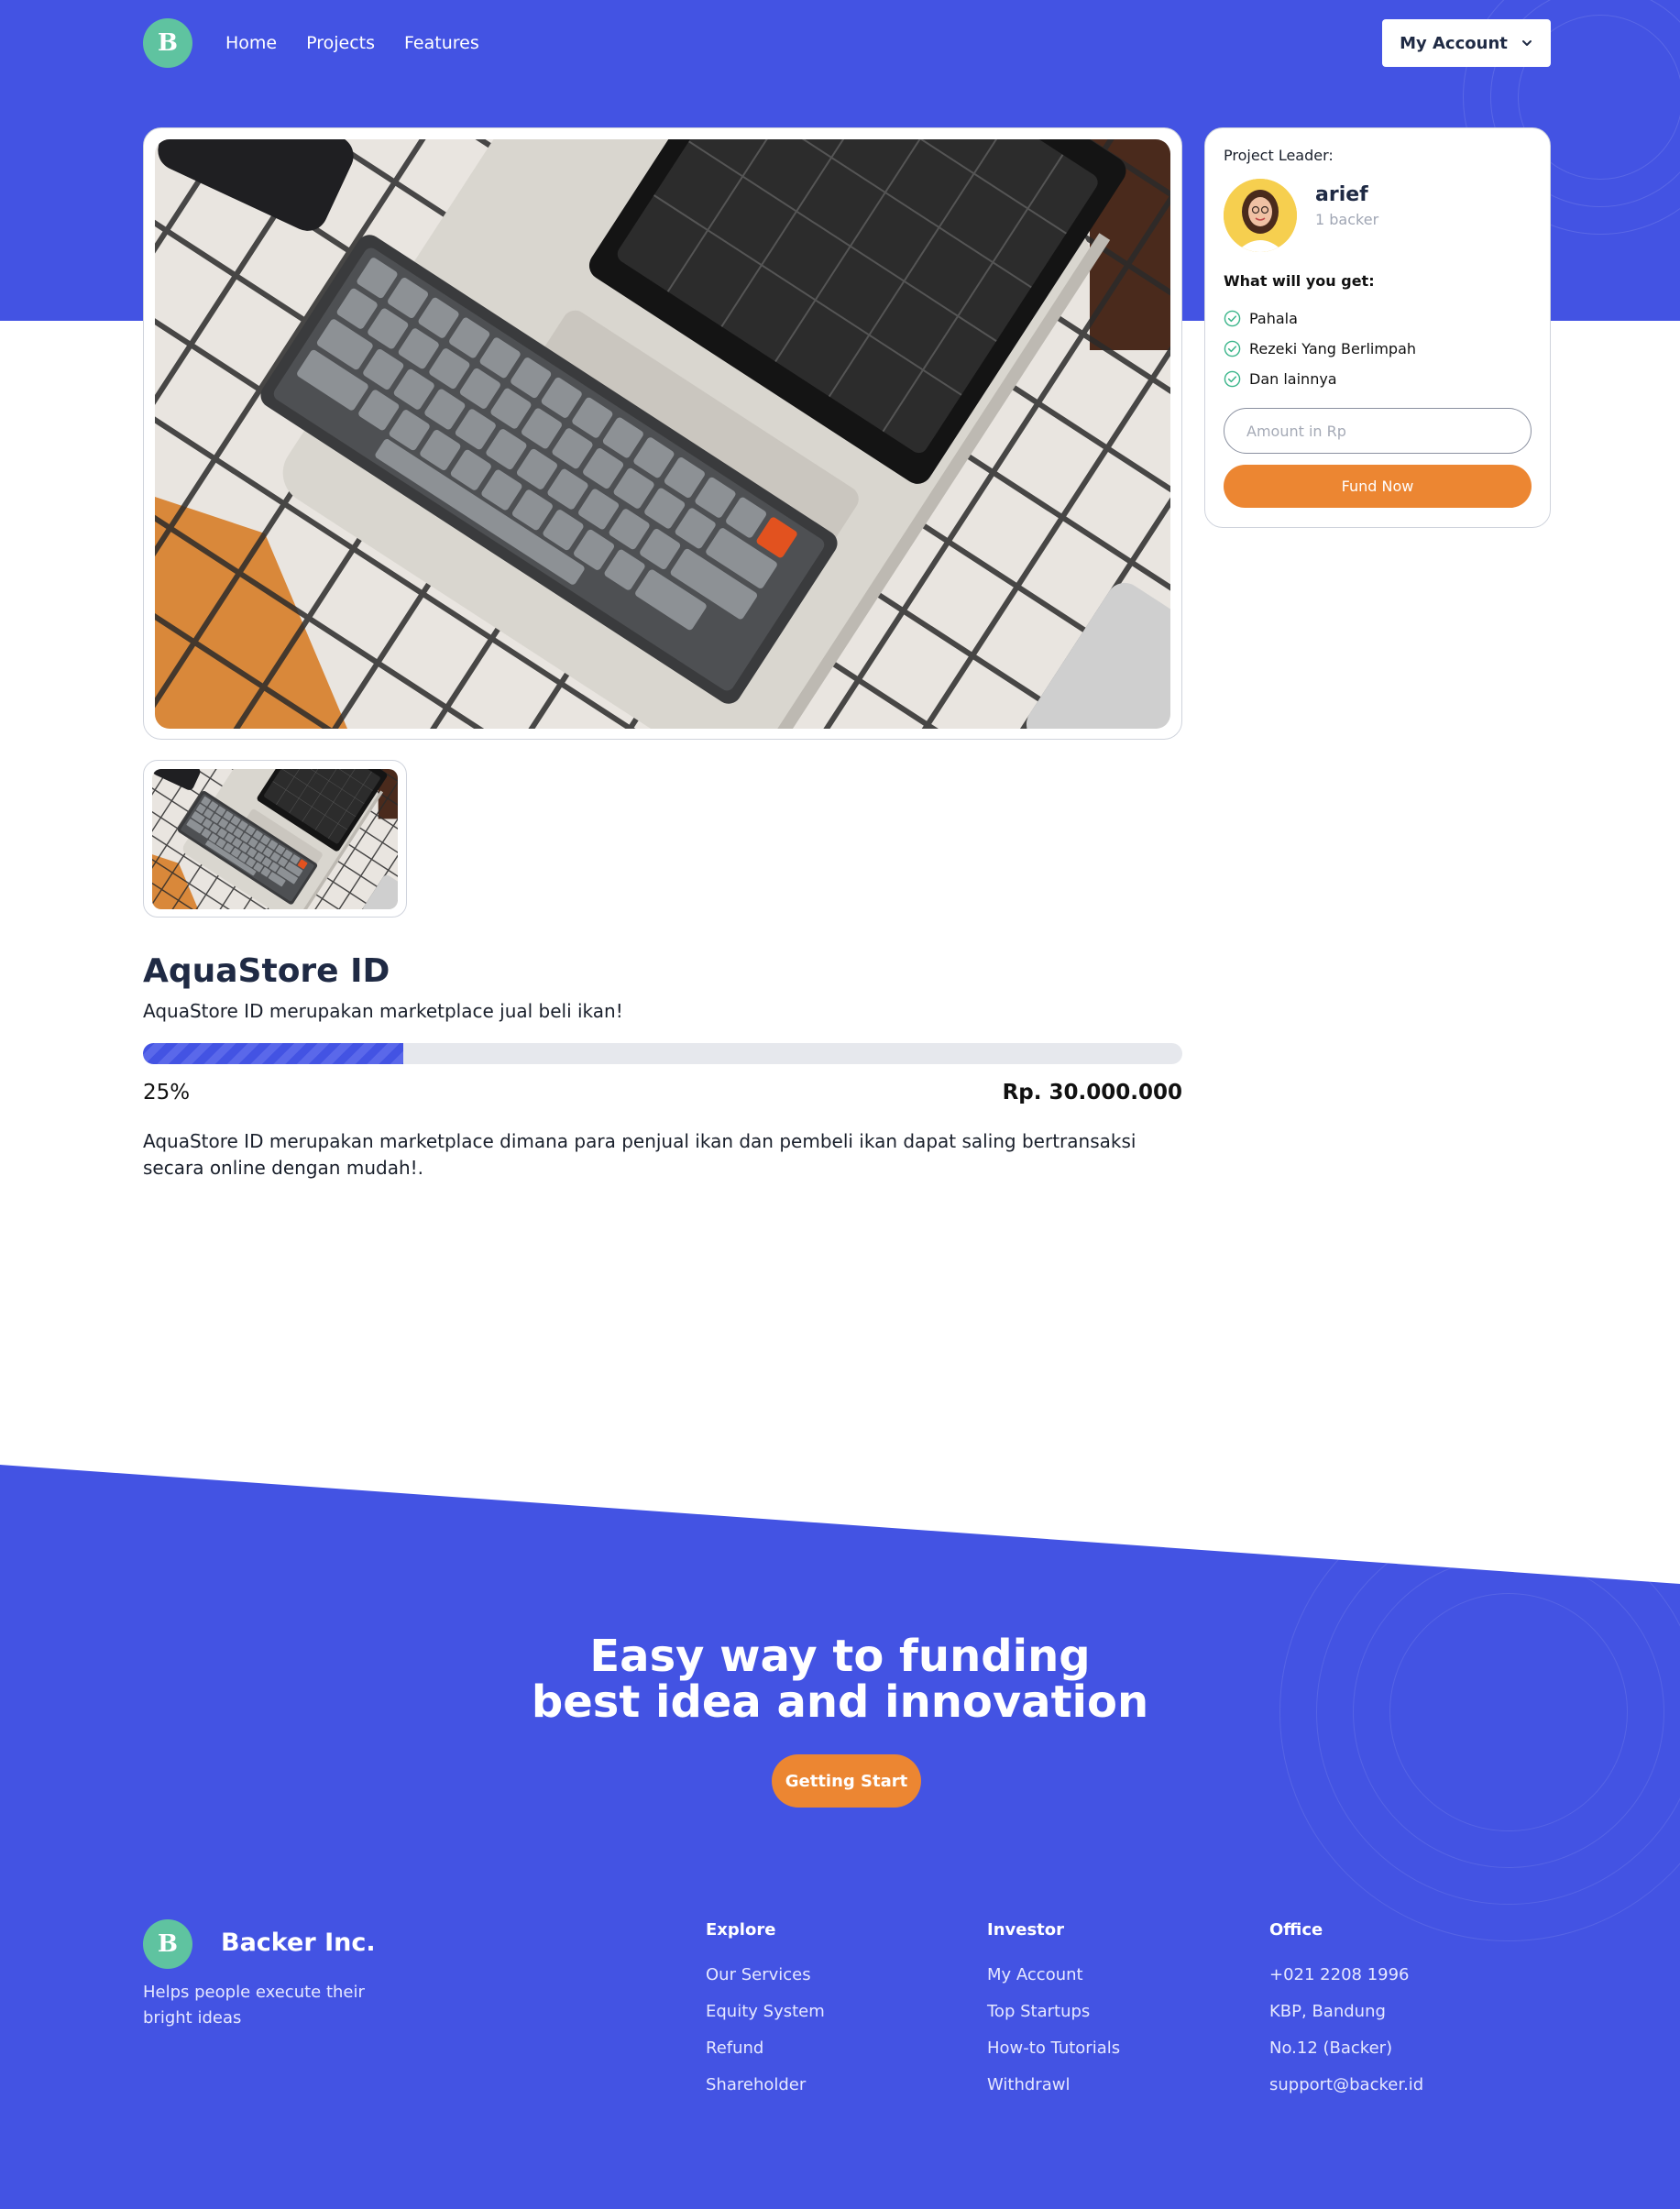 This screenshot has width=1680, height=2209. What do you see at coordinates (273, 1053) in the screenshot?
I see `funding-progress-fill` at bounding box center [273, 1053].